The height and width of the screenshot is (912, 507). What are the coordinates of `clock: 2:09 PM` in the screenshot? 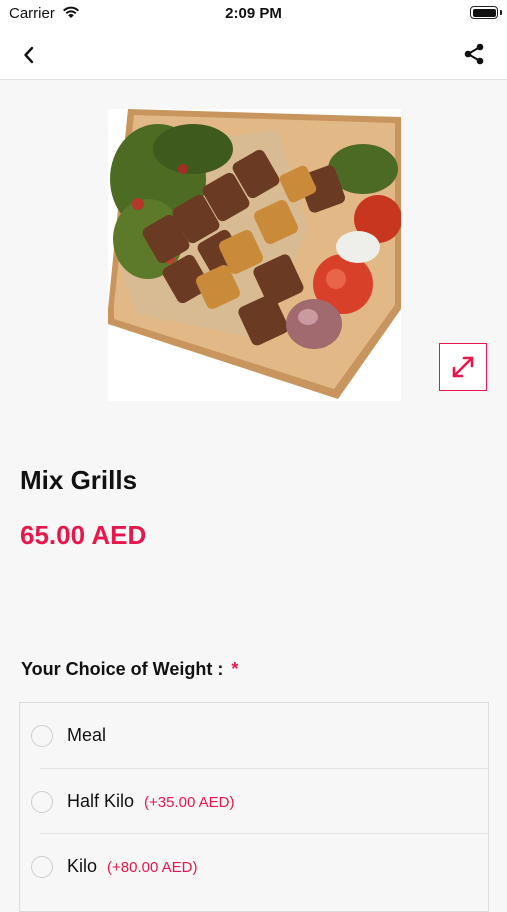 It's located at (253, 13).